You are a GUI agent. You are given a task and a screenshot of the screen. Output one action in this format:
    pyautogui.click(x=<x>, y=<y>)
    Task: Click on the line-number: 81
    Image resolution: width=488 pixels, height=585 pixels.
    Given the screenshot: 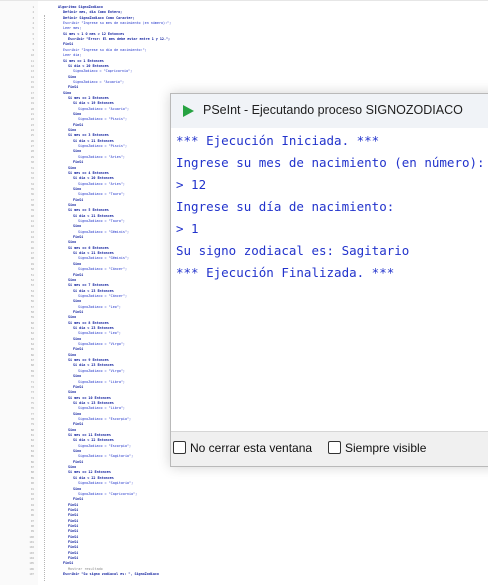 What is the action you would take?
    pyautogui.click(x=32, y=435)
    